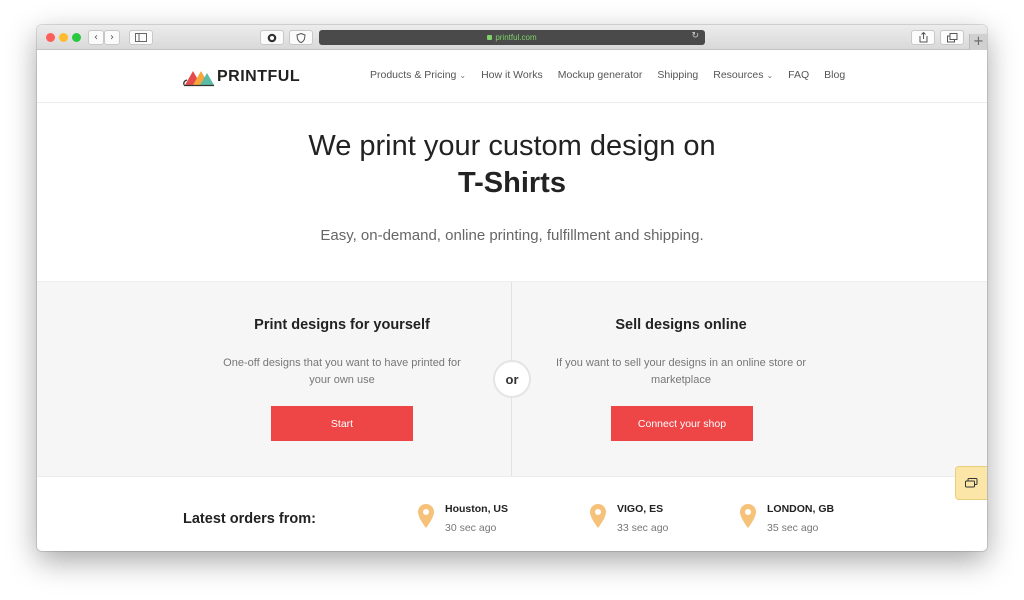 The width and height of the screenshot is (1024, 600). I want to click on sidebar-toggle-button, so click(141, 37).